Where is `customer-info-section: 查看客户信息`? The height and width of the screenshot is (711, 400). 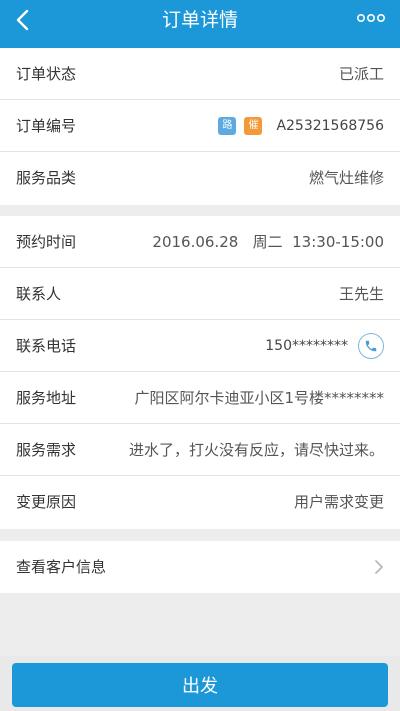
customer-info-section: 查看客户信息 is located at coordinates (200, 567).